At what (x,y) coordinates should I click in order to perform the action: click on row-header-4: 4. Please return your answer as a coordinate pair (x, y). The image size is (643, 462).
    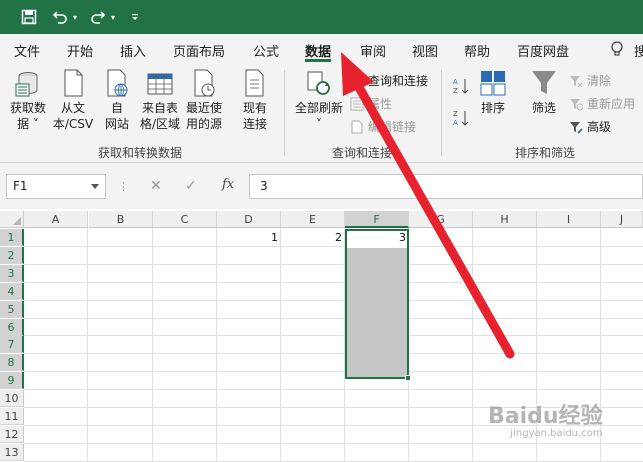
    Looking at the image, I should click on (12, 291).